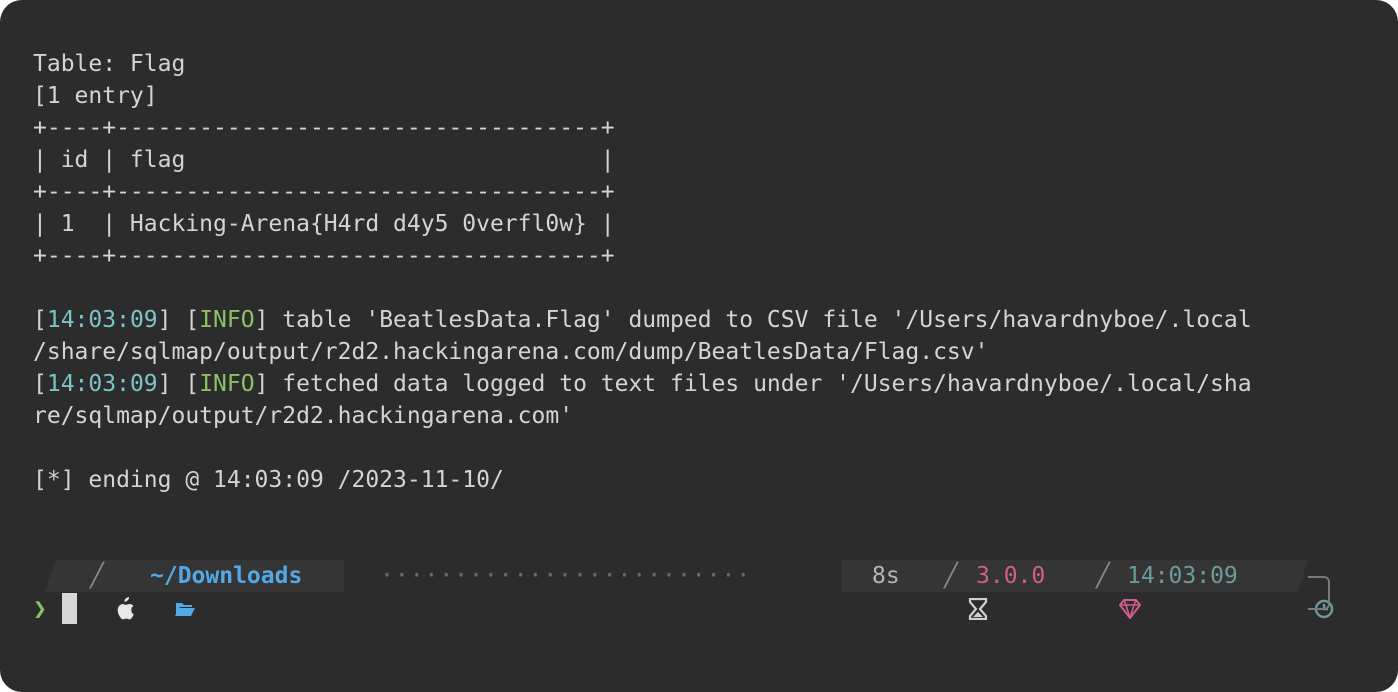 This screenshot has height=692, width=1398. I want to click on current-path: ~/Downloads, so click(226, 576).